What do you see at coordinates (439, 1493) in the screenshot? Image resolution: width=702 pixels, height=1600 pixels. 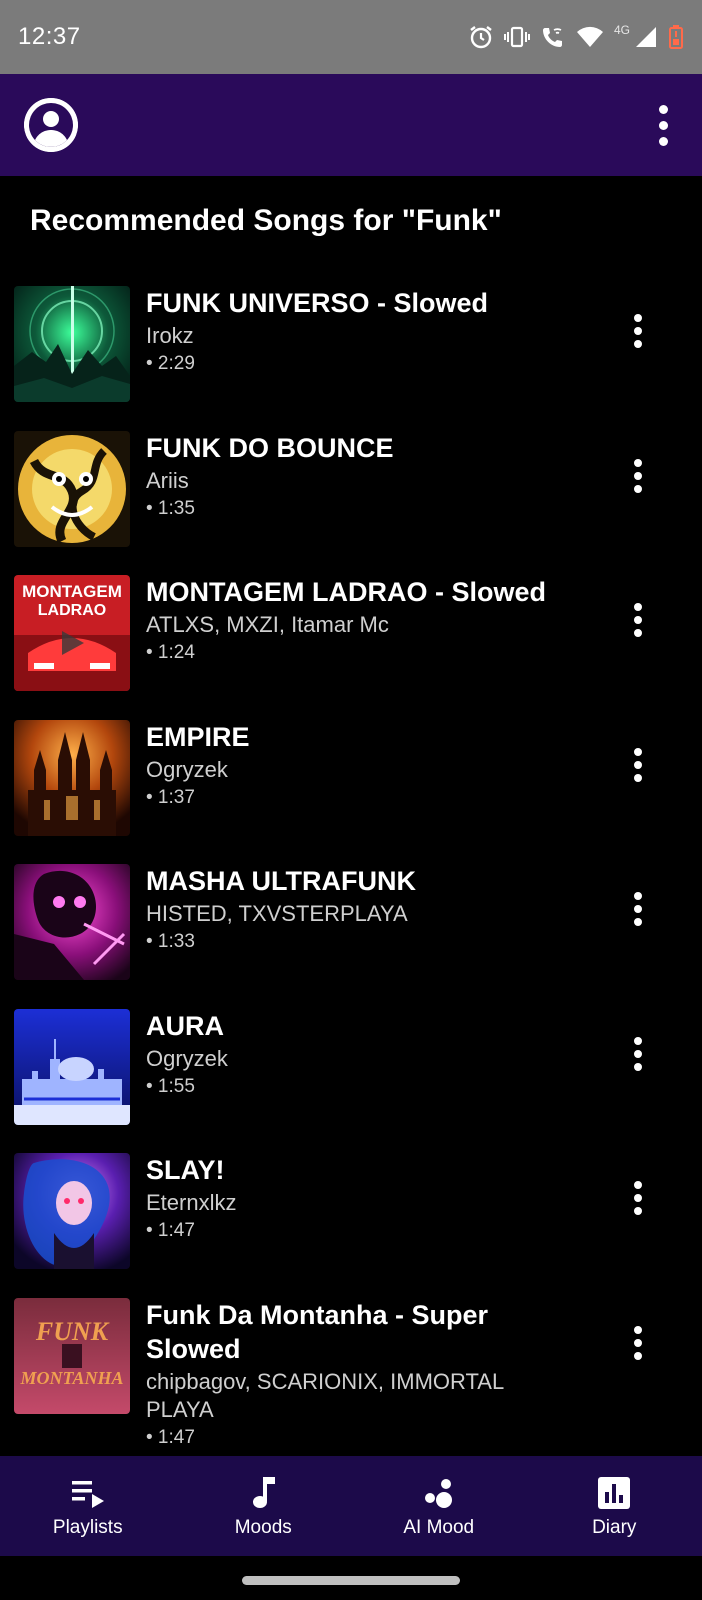 I see `bubbles-icon` at bounding box center [439, 1493].